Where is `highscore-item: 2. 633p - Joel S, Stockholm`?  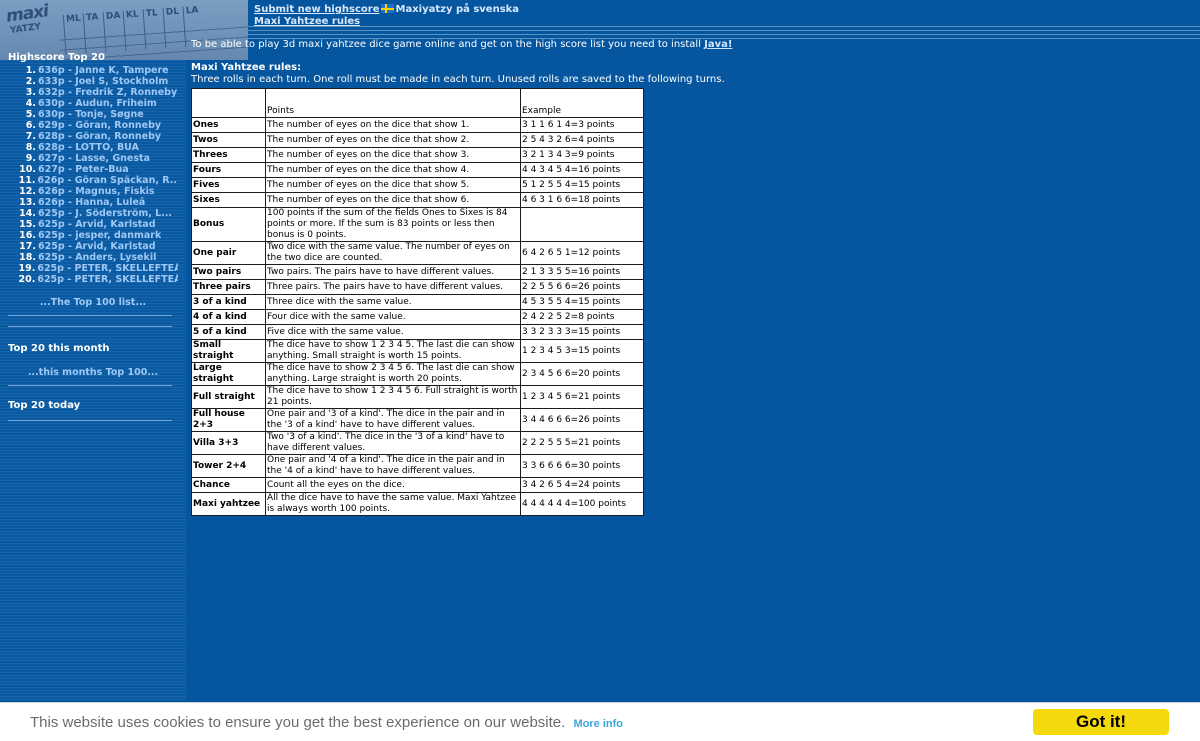
highscore-item: 2. 633p - Joel S, Stockholm is located at coordinates (93, 81).